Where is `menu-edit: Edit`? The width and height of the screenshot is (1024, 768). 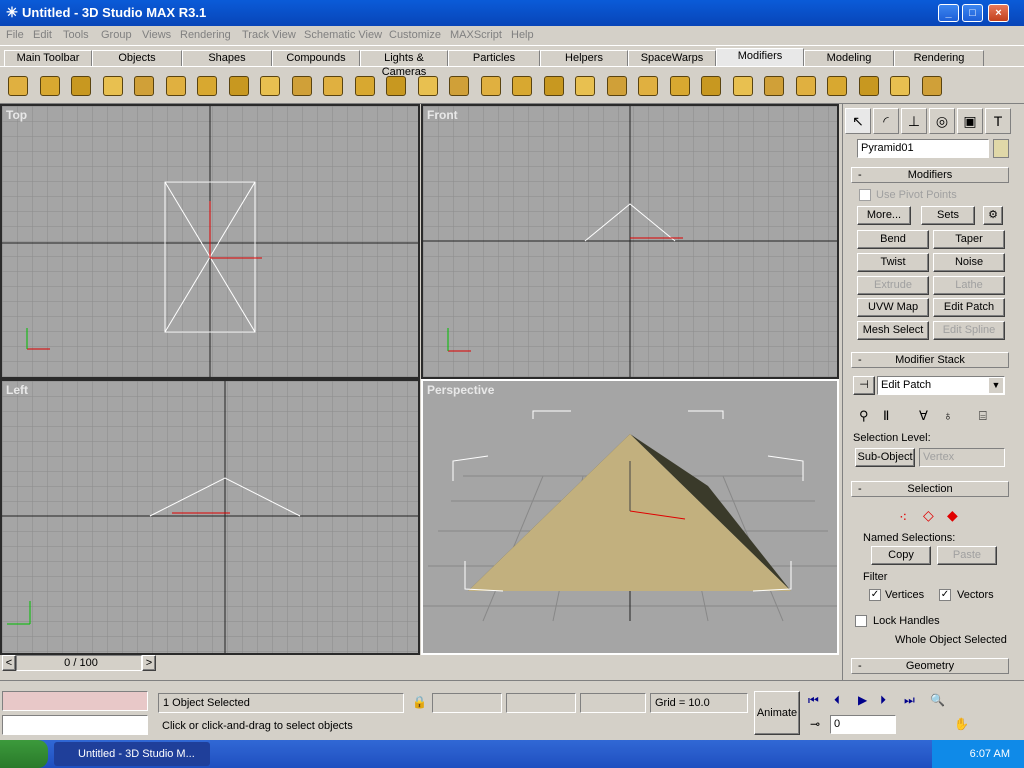 menu-edit: Edit is located at coordinates (42, 35).